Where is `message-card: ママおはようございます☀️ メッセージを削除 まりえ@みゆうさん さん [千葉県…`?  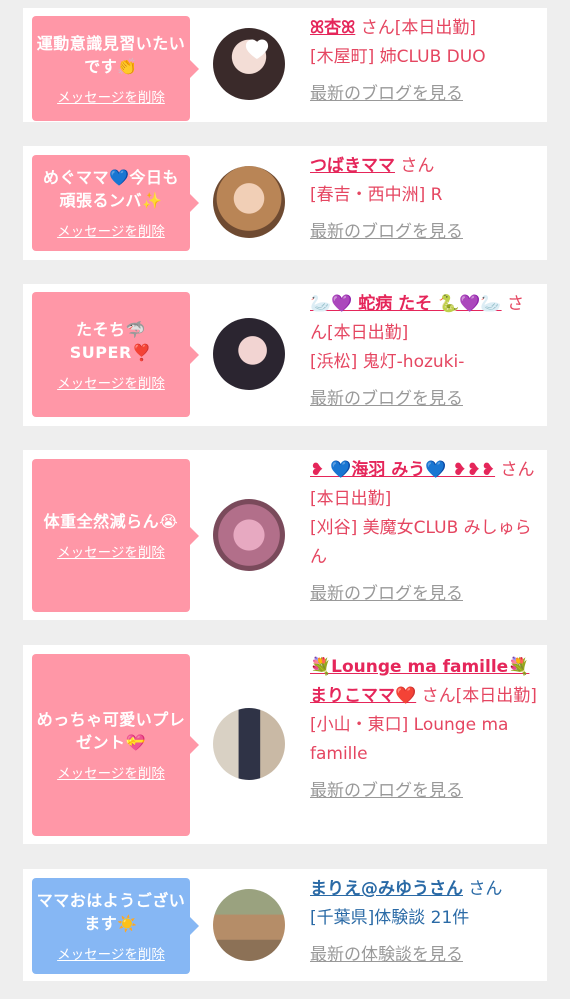
message-card: ママおはようございます☀️ メッセージを削除 まりえ@みゆうさん さん [千葉県… is located at coordinates (285, 925).